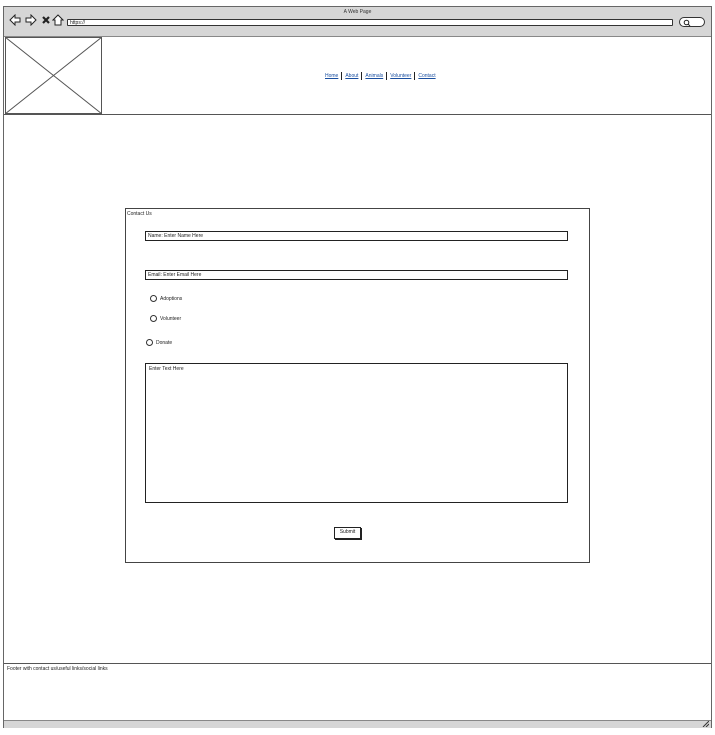 The height and width of the screenshot is (735, 715). I want to click on radio-label: Donate, so click(164, 342).